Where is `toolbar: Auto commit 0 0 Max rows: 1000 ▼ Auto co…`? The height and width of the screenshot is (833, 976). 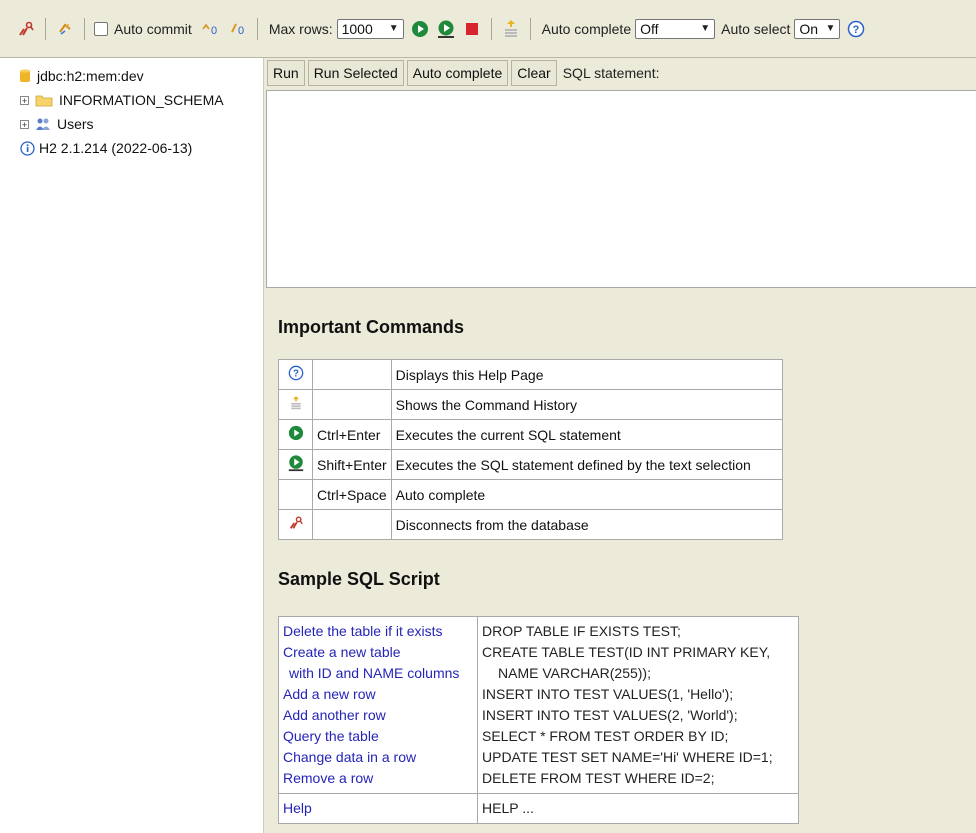
toolbar: Auto commit 0 0 Max rows: 1000 ▼ Auto co… is located at coordinates (488, 29).